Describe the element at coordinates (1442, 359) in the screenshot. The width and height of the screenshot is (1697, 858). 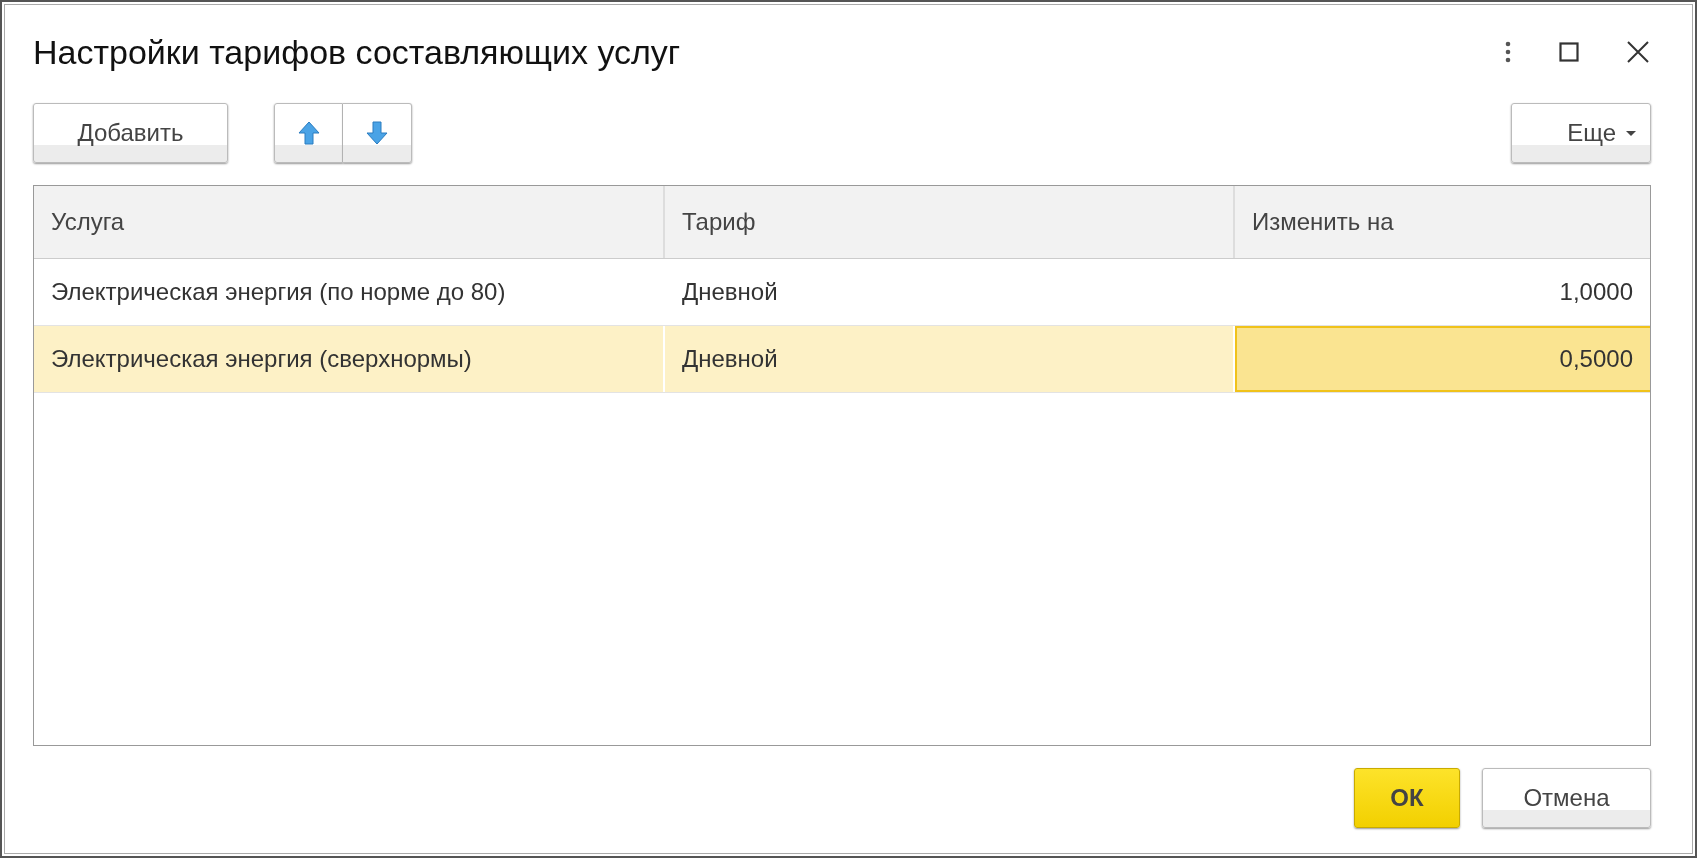
I see `table-cell: 0,5000` at that location.